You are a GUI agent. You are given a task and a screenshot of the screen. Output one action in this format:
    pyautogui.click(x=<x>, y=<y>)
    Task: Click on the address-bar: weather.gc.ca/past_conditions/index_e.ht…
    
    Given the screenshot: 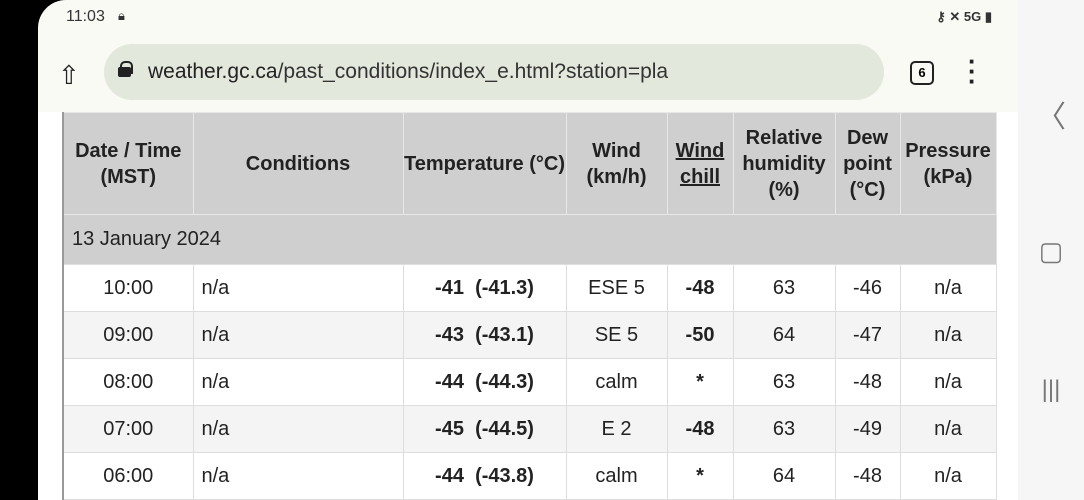 What is the action you would take?
    pyautogui.click(x=494, y=72)
    